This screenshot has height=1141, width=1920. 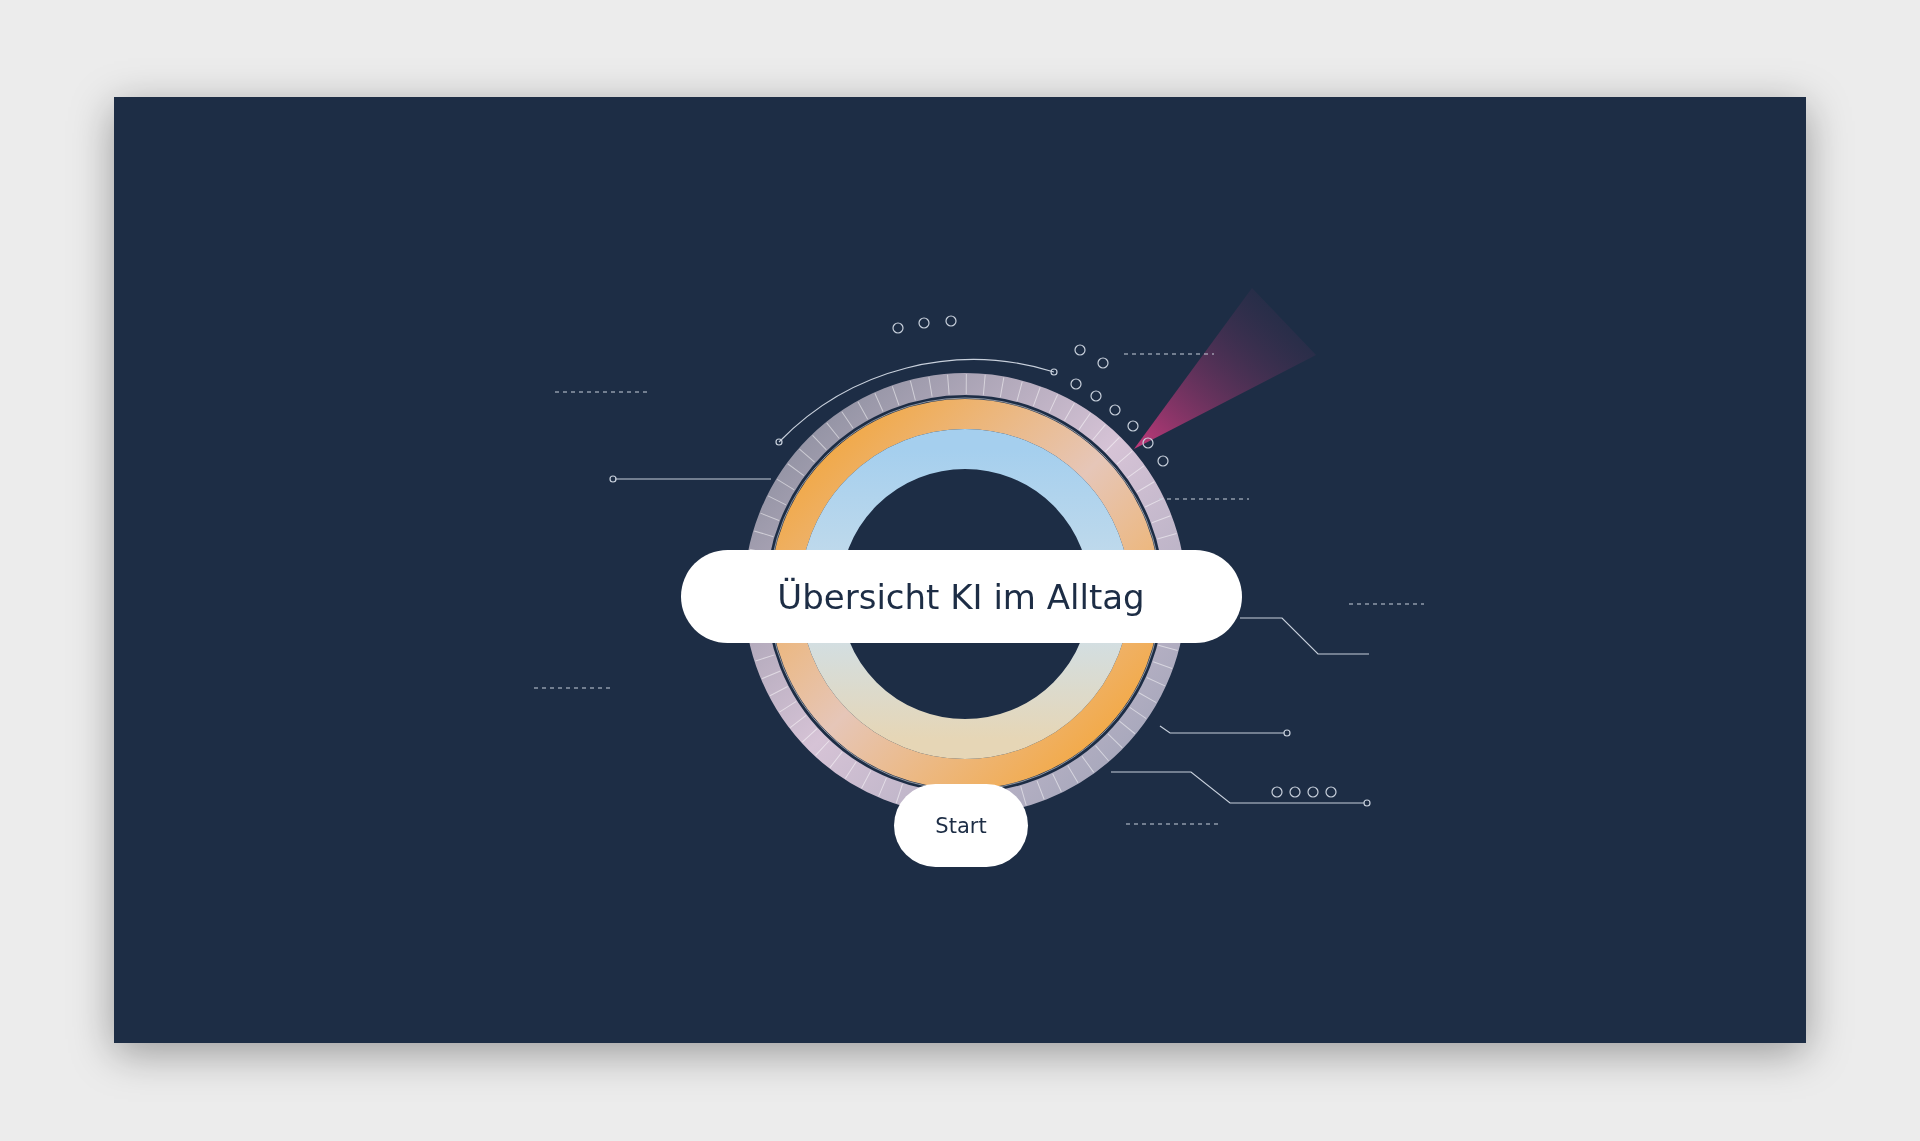 I want to click on start-button: Start, so click(x=961, y=825).